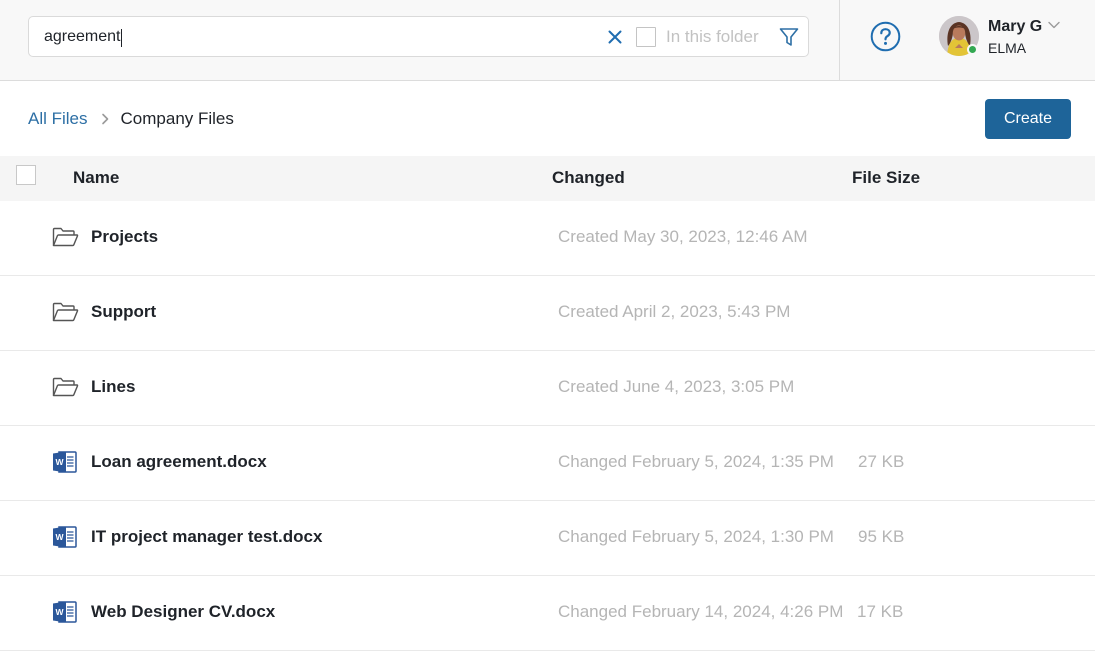  I want to click on file-name: Support, so click(123, 312).